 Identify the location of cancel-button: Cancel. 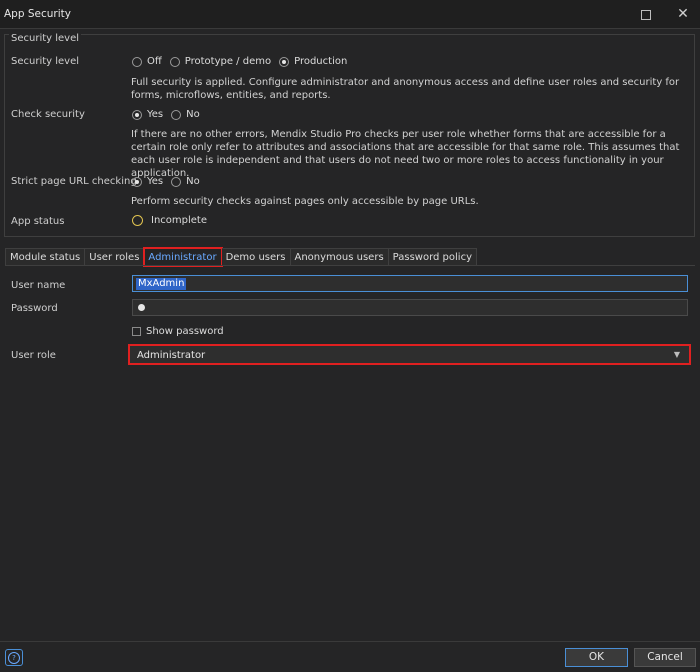
(665, 657).